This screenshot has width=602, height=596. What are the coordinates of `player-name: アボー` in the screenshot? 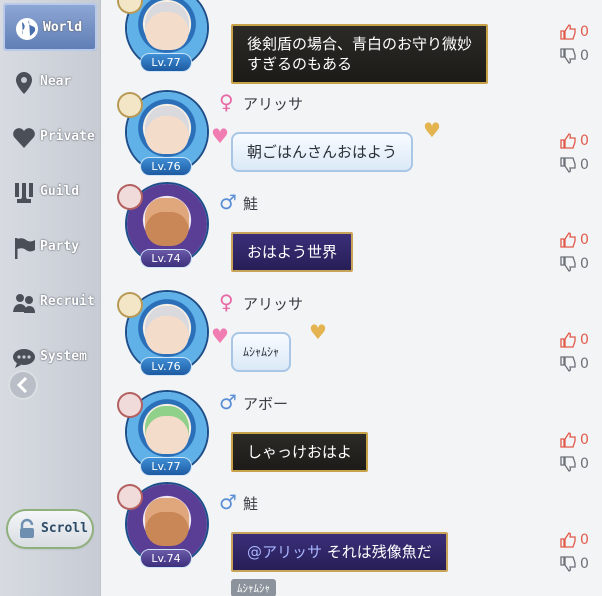 It's located at (265, 403).